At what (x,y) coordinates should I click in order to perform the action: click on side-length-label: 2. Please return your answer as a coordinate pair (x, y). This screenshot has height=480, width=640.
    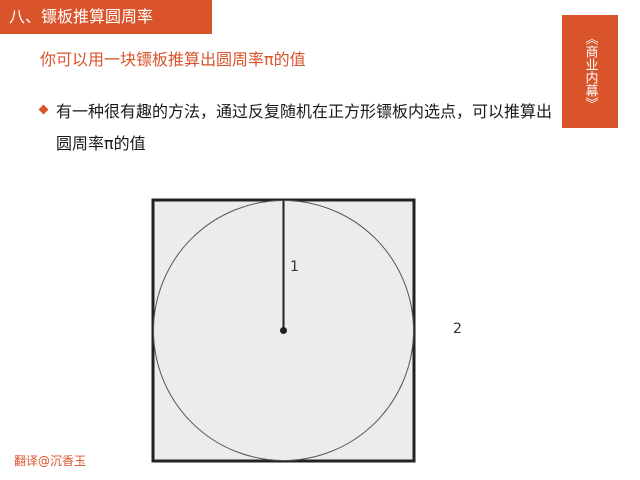
    Looking at the image, I should click on (457, 329).